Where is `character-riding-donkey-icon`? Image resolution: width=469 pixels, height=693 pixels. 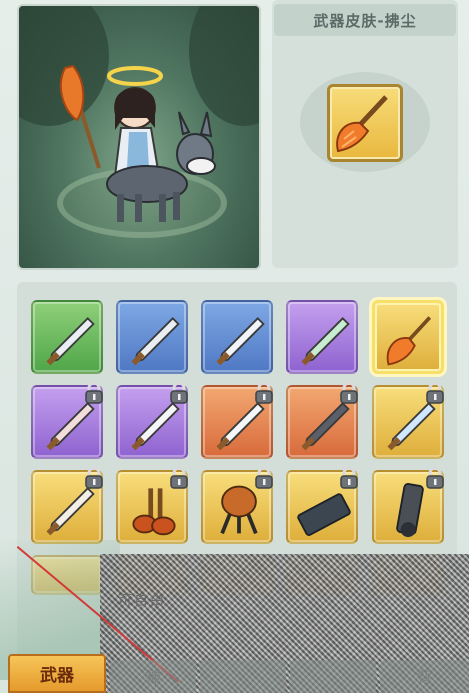 character-riding-donkey-icon is located at coordinates (137, 143).